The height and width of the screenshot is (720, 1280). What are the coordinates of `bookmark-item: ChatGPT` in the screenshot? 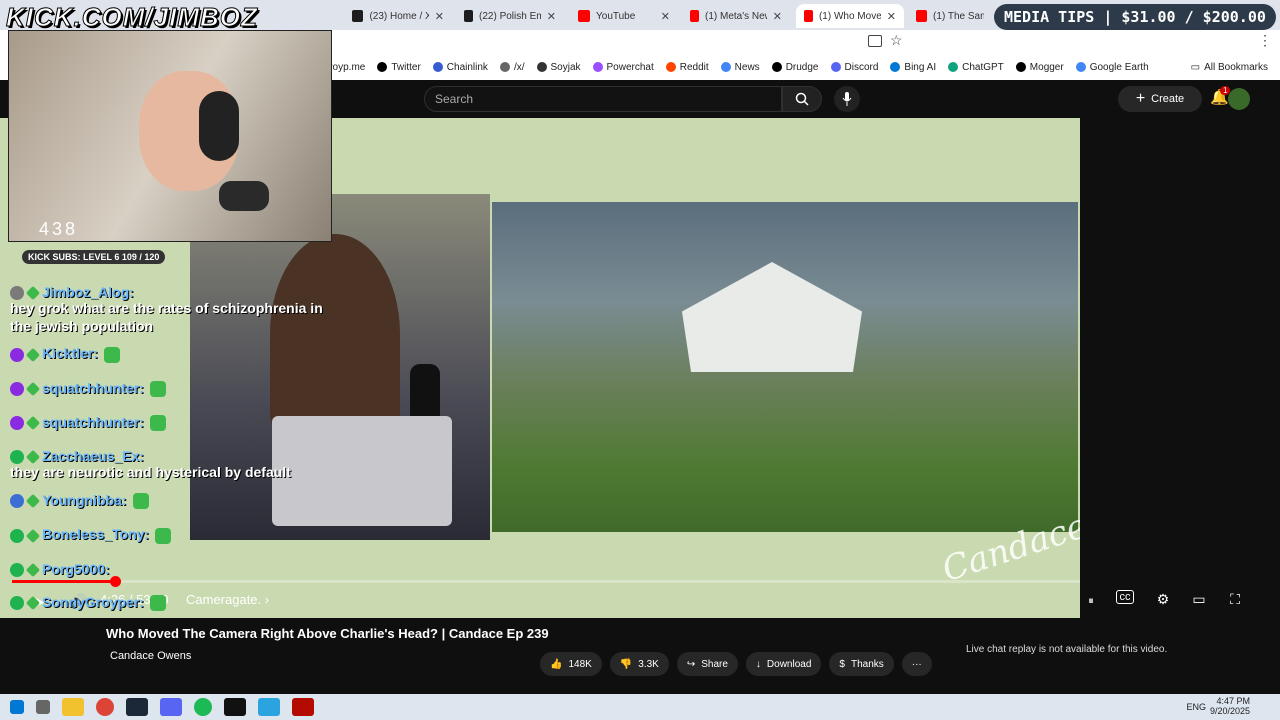 It's located at (976, 67).